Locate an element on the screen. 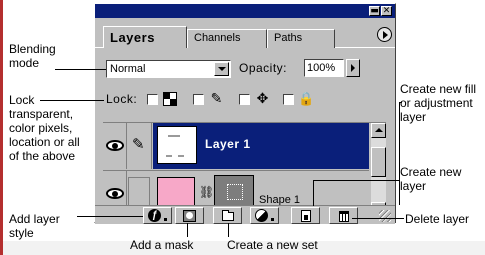  new-fill-adjustment-button is located at coordinates (264, 215).